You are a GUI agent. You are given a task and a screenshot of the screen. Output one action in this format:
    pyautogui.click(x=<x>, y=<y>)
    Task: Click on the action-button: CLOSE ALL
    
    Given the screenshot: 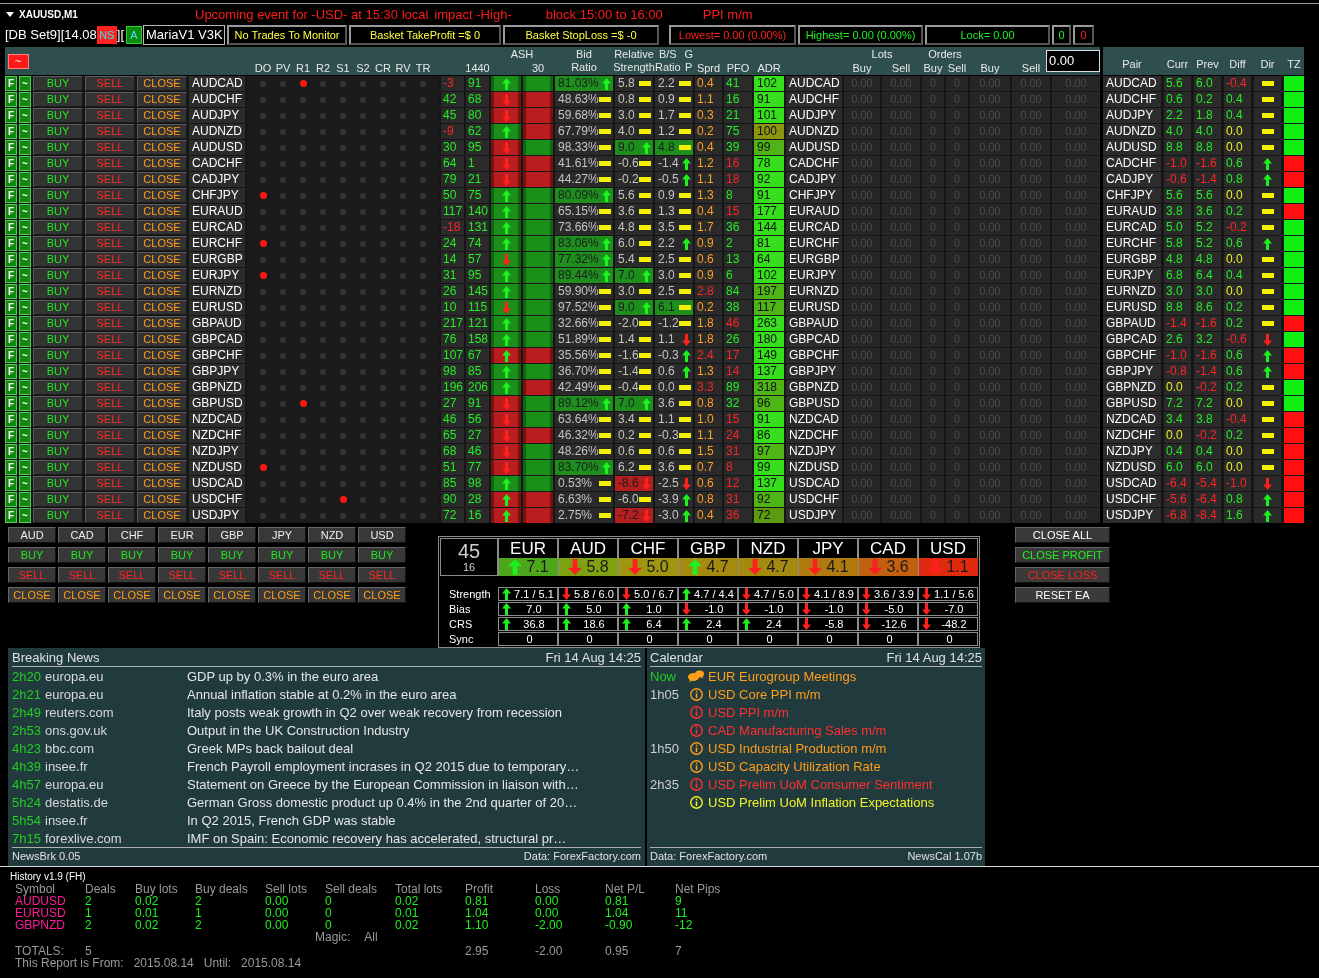 What is the action you would take?
    pyautogui.click(x=1062, y=535)
    